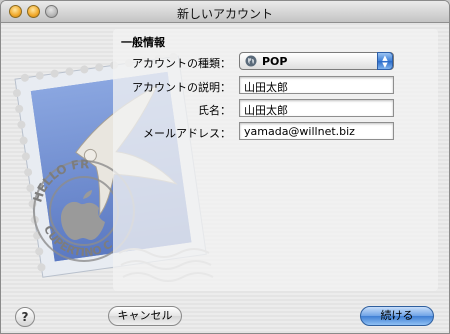 The height and width of the screenshot is (334, 450). Describe the element at coordinates (316, 85) in the screenshot. I see `account-description-field: 山田太郎` at that location.